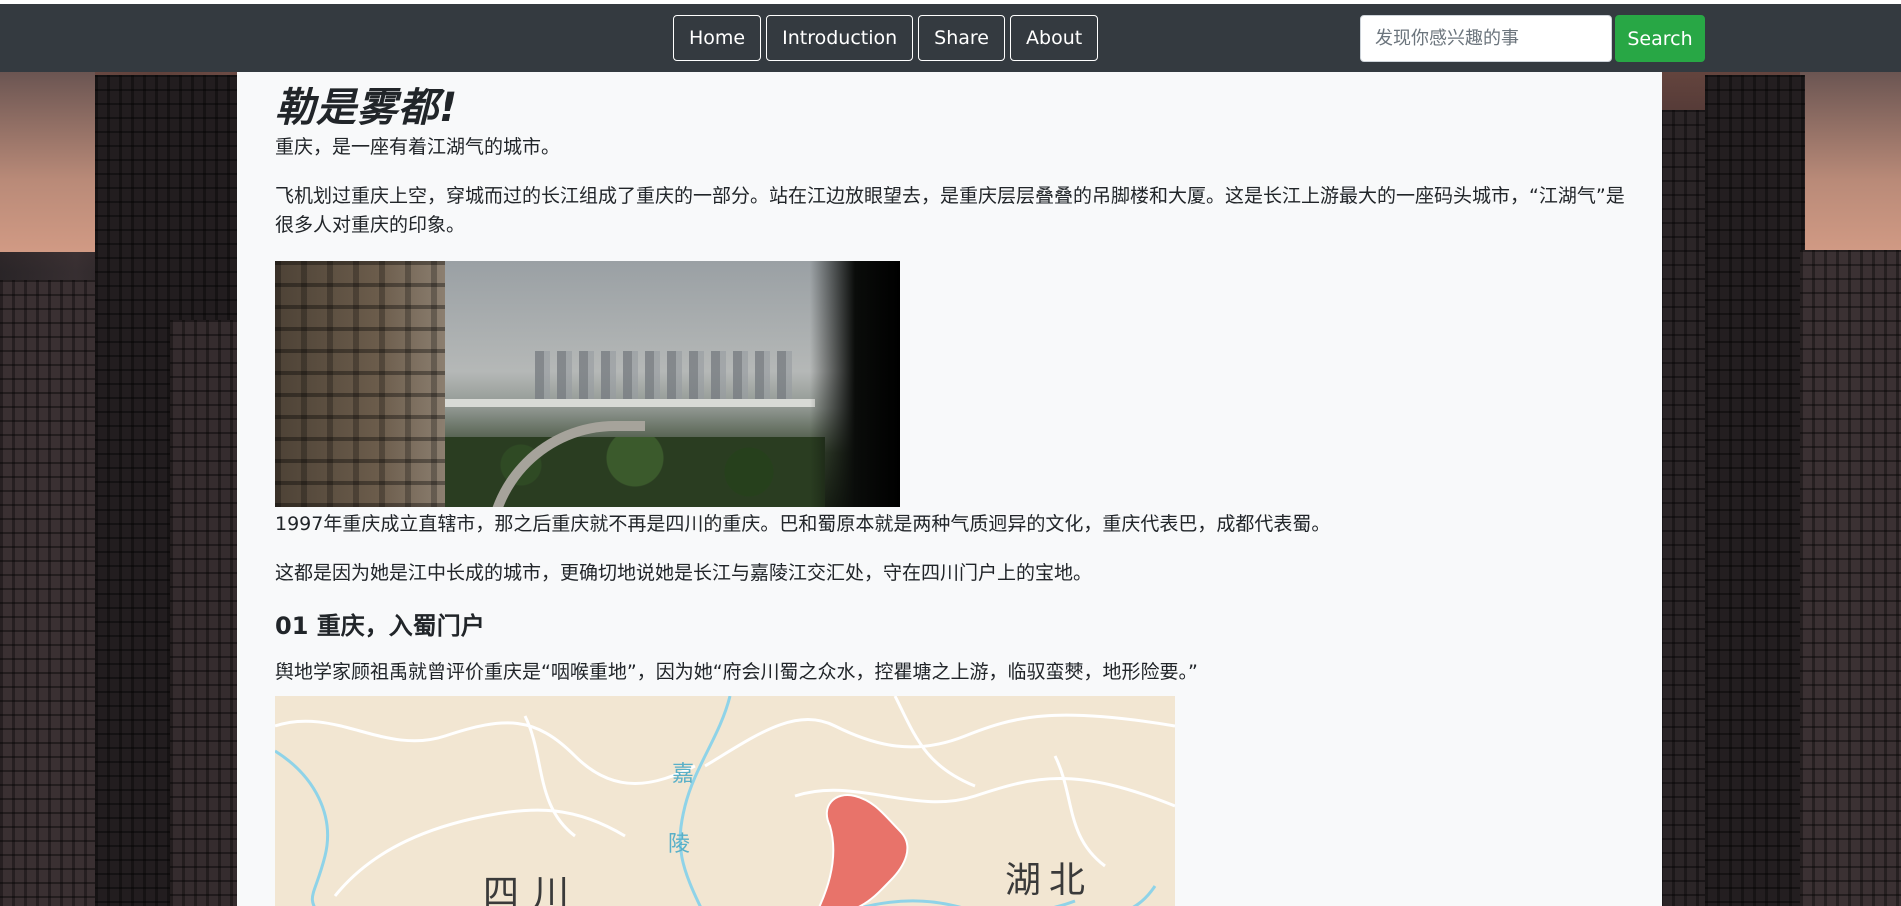 This screenshot has height=906, width=1901. Describe the element at coordinates (47, 162) in the screenshot. I see `background-sky-left` at that location.